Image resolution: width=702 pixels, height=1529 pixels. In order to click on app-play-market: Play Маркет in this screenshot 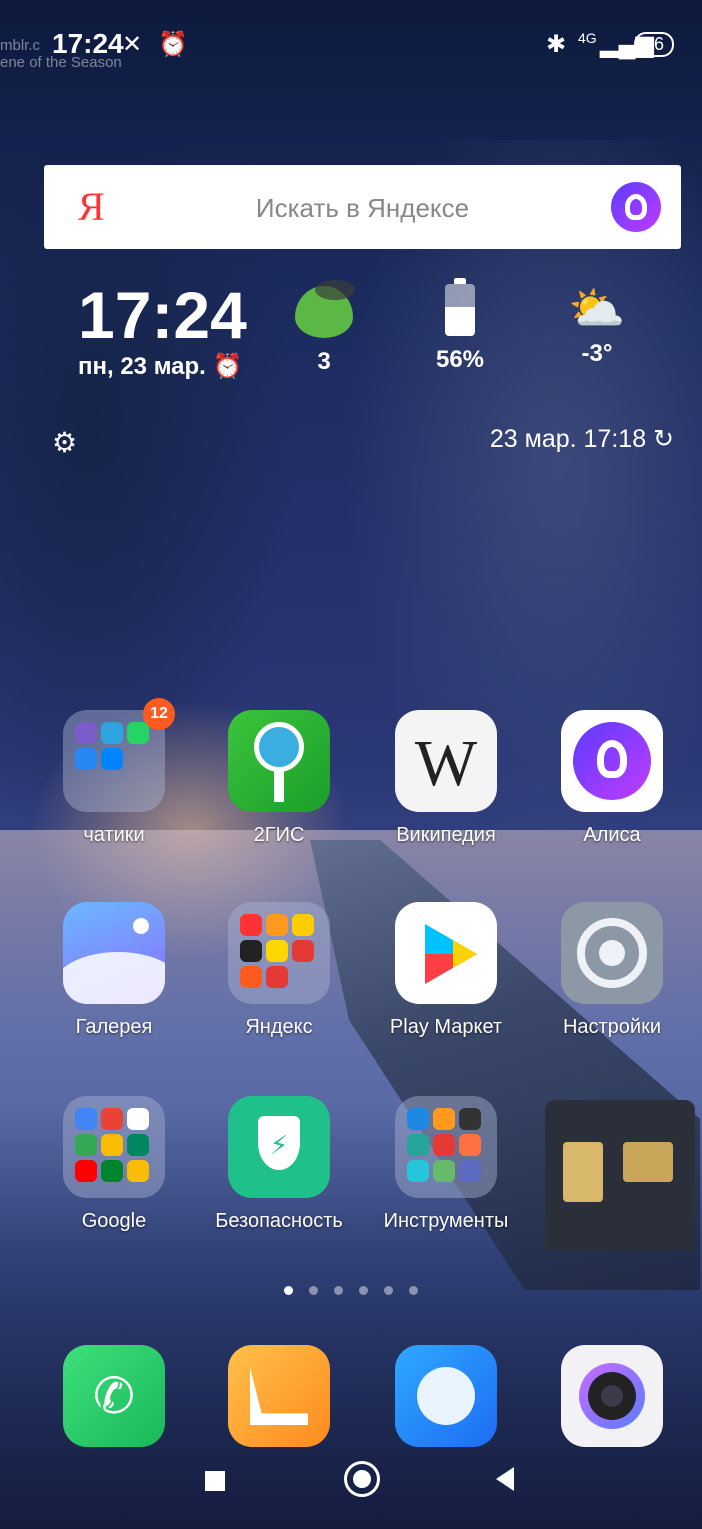, I will do `click(446, 970)`.